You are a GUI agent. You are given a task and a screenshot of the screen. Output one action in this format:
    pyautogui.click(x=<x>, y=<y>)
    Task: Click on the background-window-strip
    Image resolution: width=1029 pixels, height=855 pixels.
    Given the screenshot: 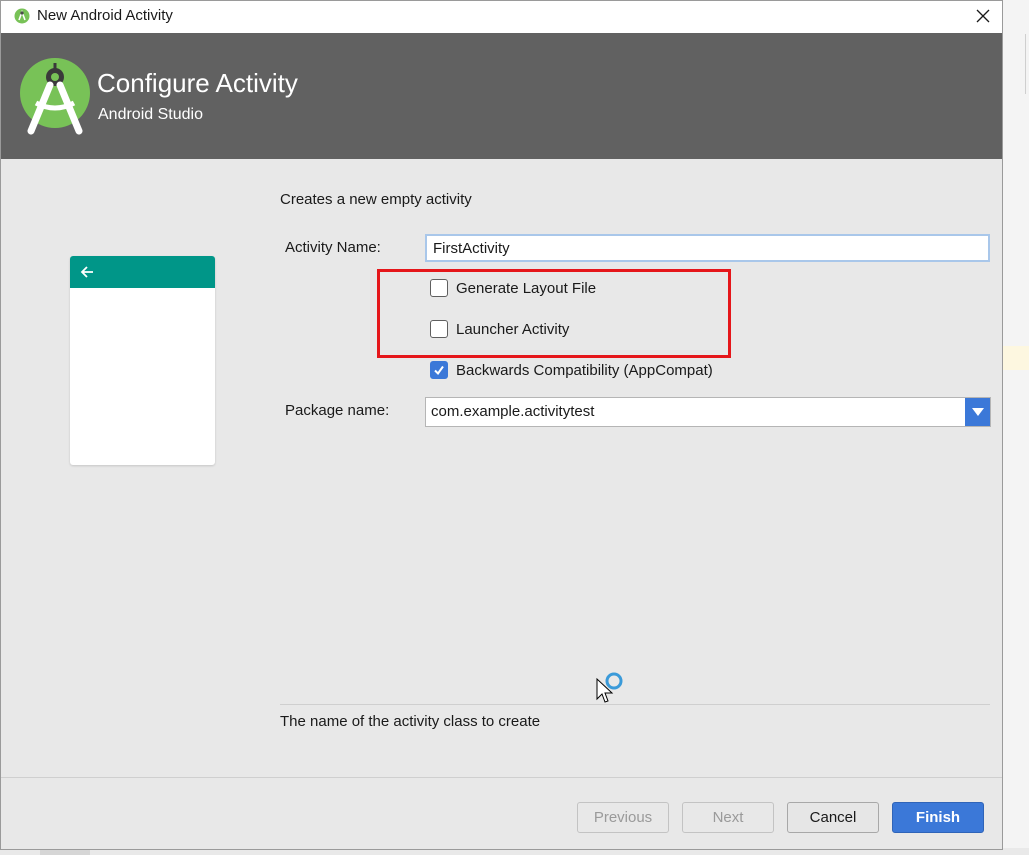 What is the action you would take?
    pyautogui.click(x=1016, y=427)
    